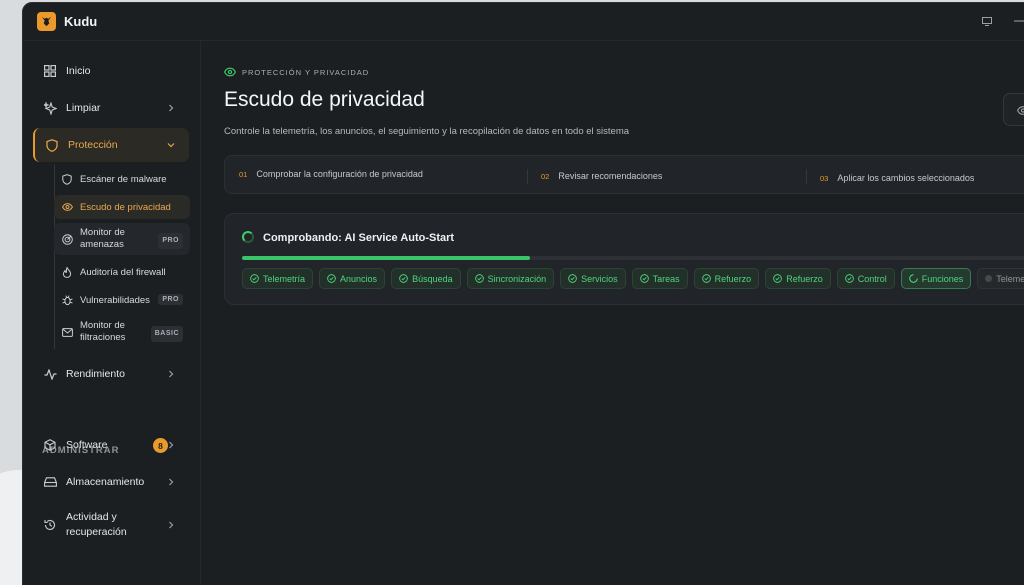 The image size is (1024, 585). I want to click on sub-item-escaner-malware: Escáner de malware, so click(122, 179).